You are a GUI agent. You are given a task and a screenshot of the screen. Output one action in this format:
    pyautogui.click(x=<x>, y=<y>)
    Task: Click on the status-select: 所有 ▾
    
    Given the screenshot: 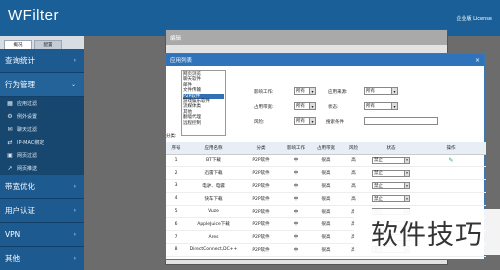 What is the action you would take?
    pyautogui.click(x=381, y=106)
    